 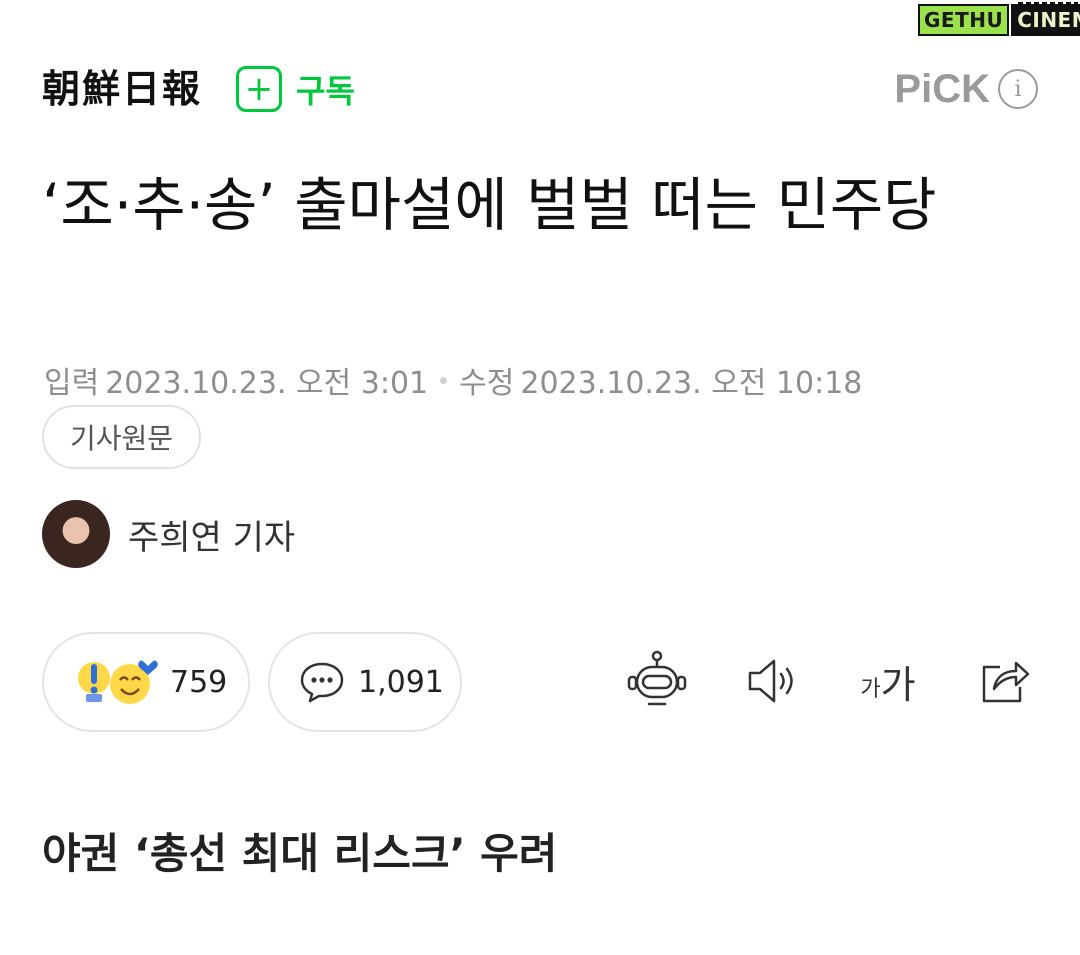 What do you see at coordinates (199, 682) in the screenshot?
I see `reaction-count: 759` at bounding box center [199, 682].